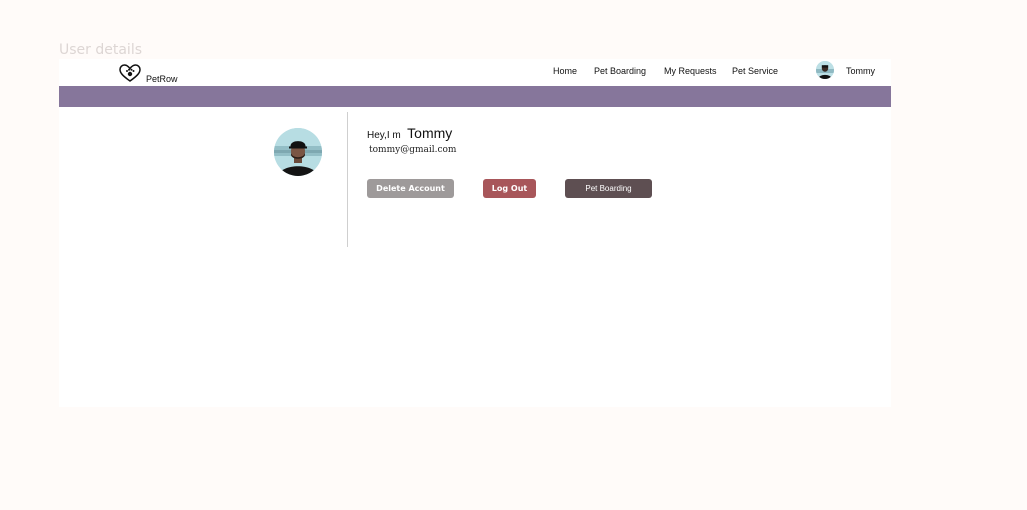 Image resolution: width=1027 pixels, height=510 pixels. Describe the element at coordinates (475, 96) in the screenshot. I see `header-banner` at that location.